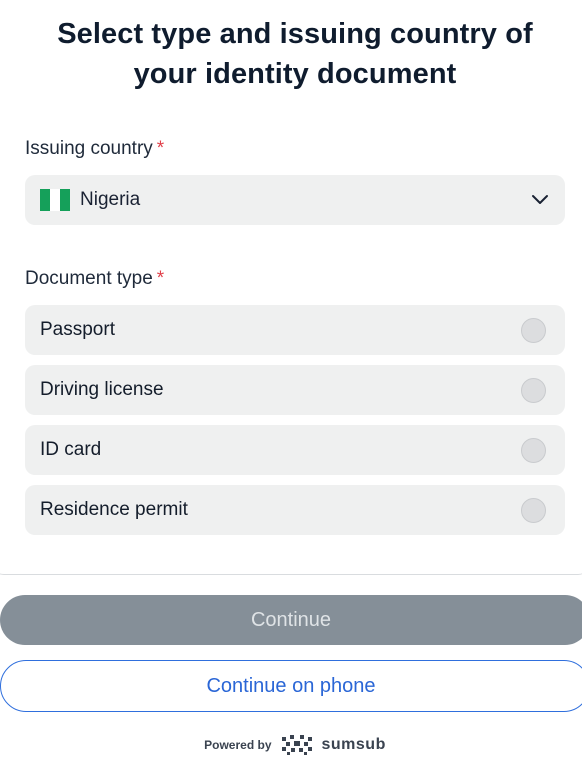 The image size is (582, 767). I want to click on document-option-label: Driving license, so click(102, 389).